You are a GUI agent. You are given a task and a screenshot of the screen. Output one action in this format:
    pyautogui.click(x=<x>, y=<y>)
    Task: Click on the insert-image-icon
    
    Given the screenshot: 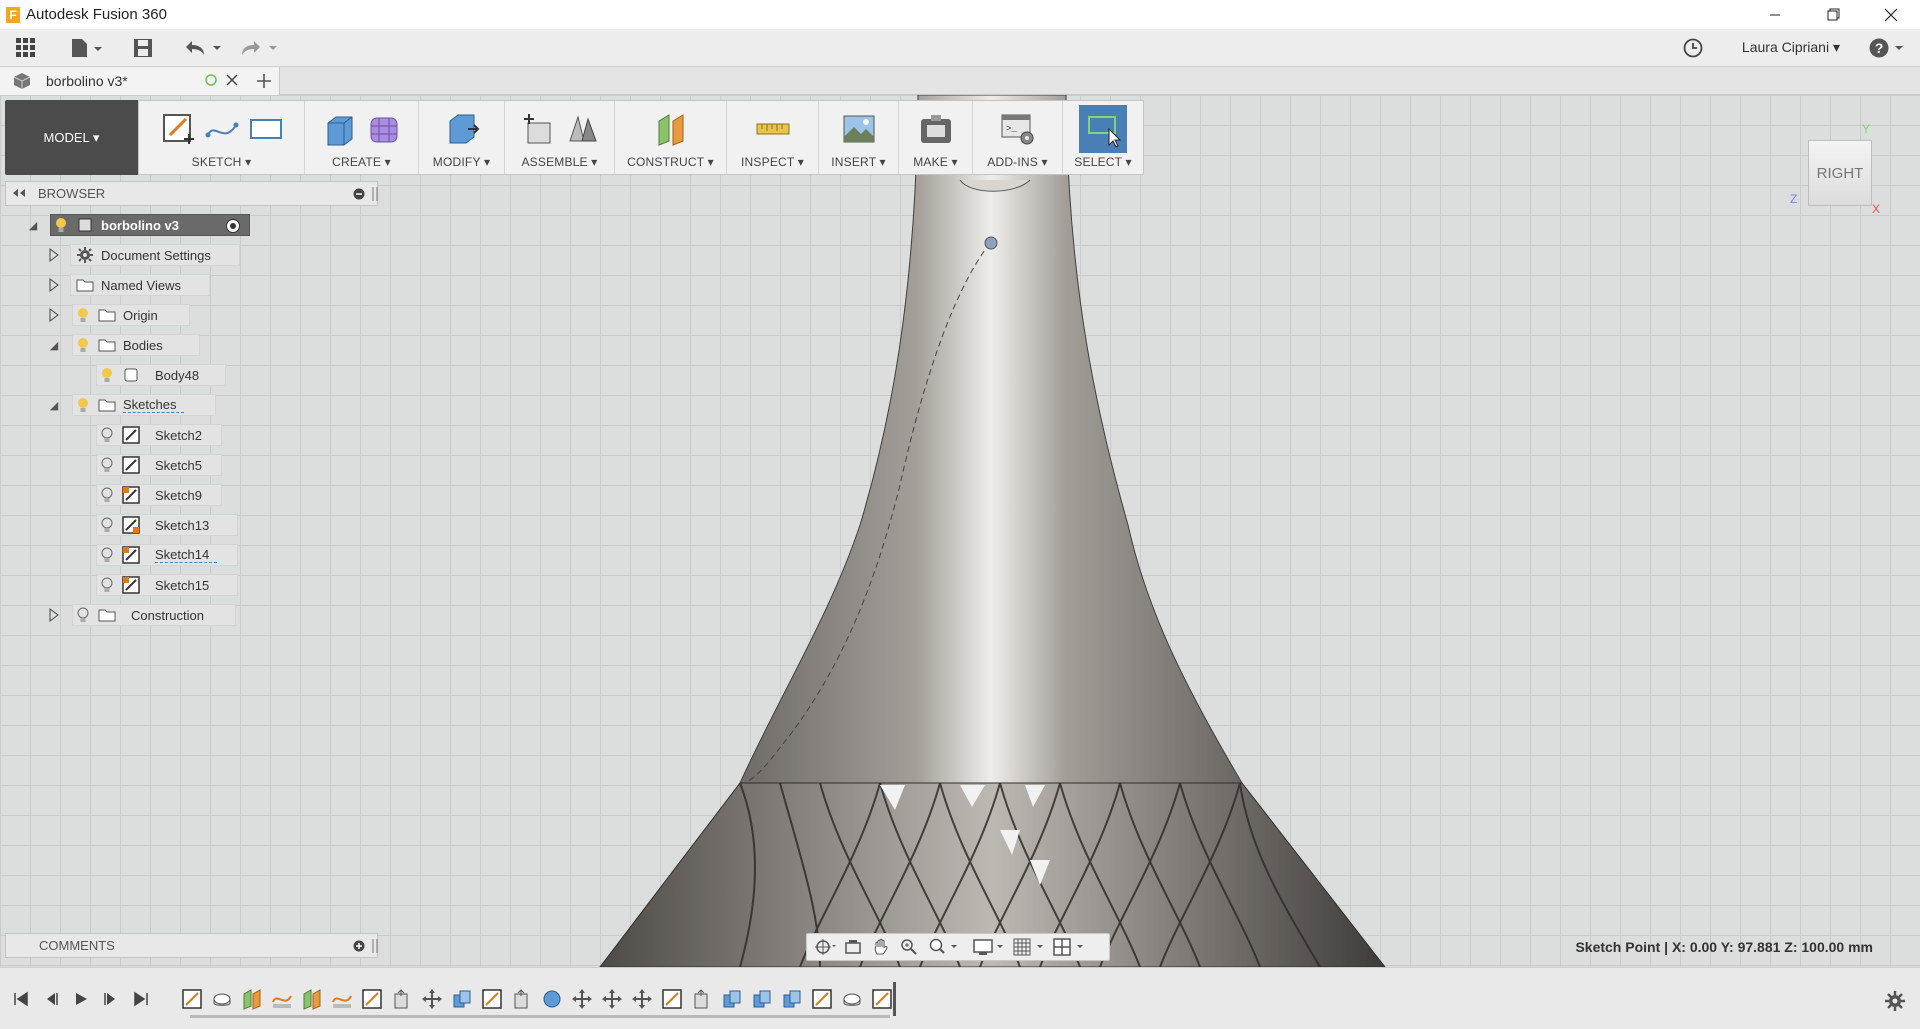 What is the action you would take?
    pyautogui.click(x=859, y=129)
    